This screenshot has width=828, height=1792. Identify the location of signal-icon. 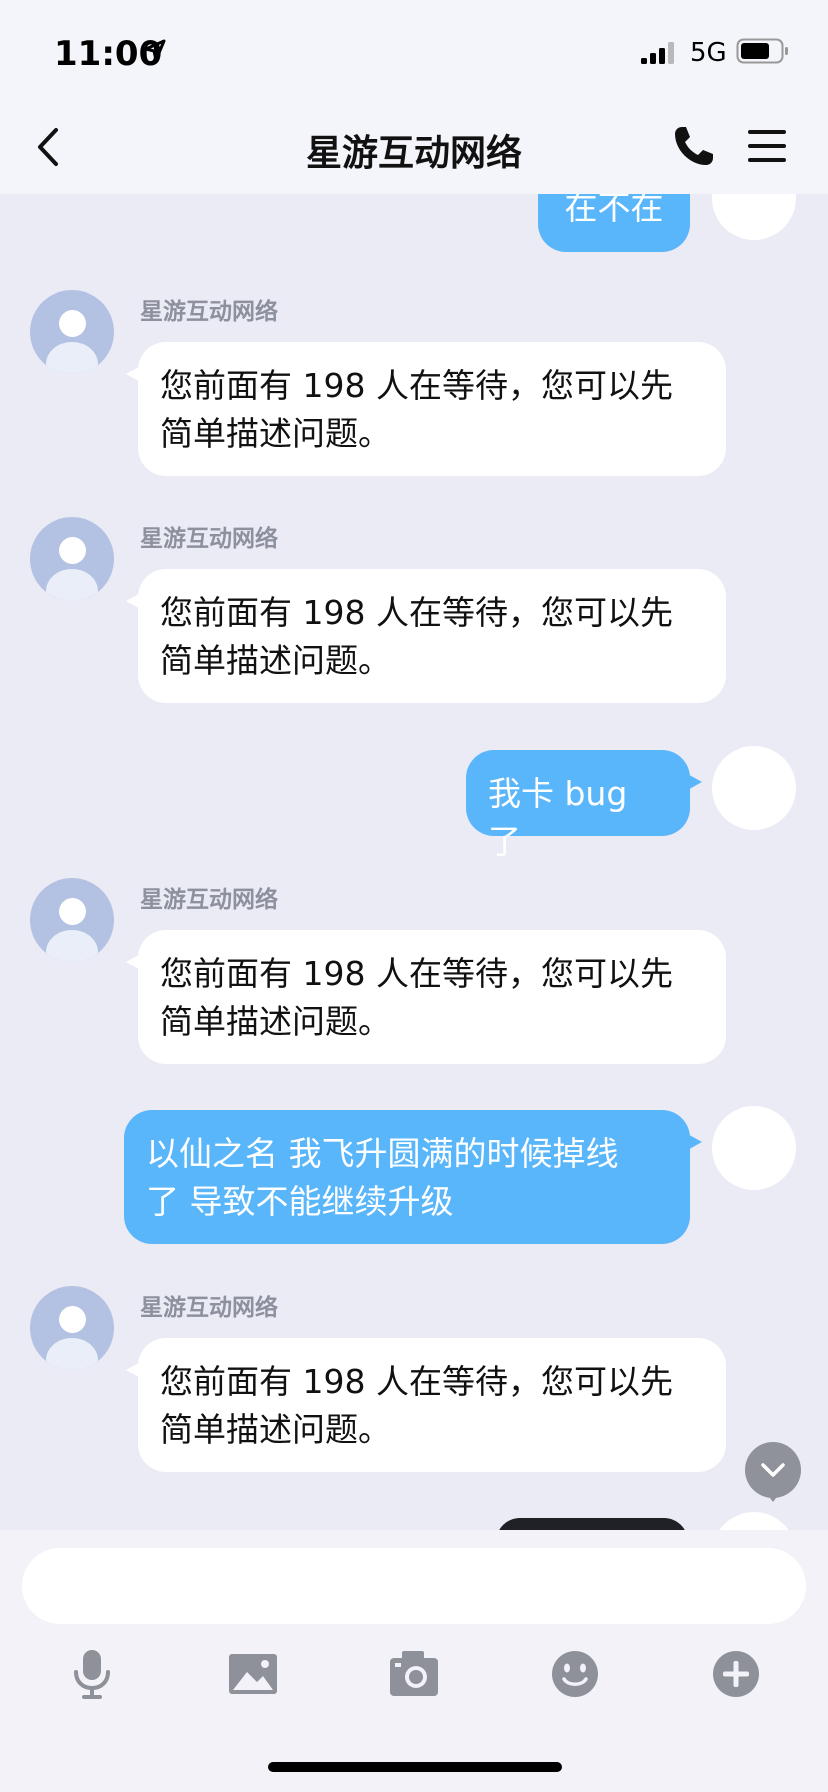
(657, 53).